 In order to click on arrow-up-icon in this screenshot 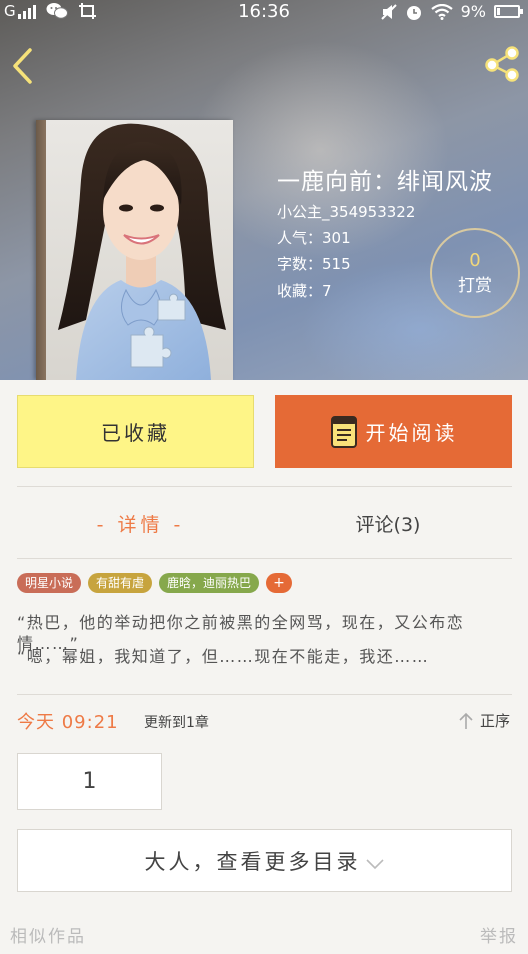, I will do `click(466, 720)`.